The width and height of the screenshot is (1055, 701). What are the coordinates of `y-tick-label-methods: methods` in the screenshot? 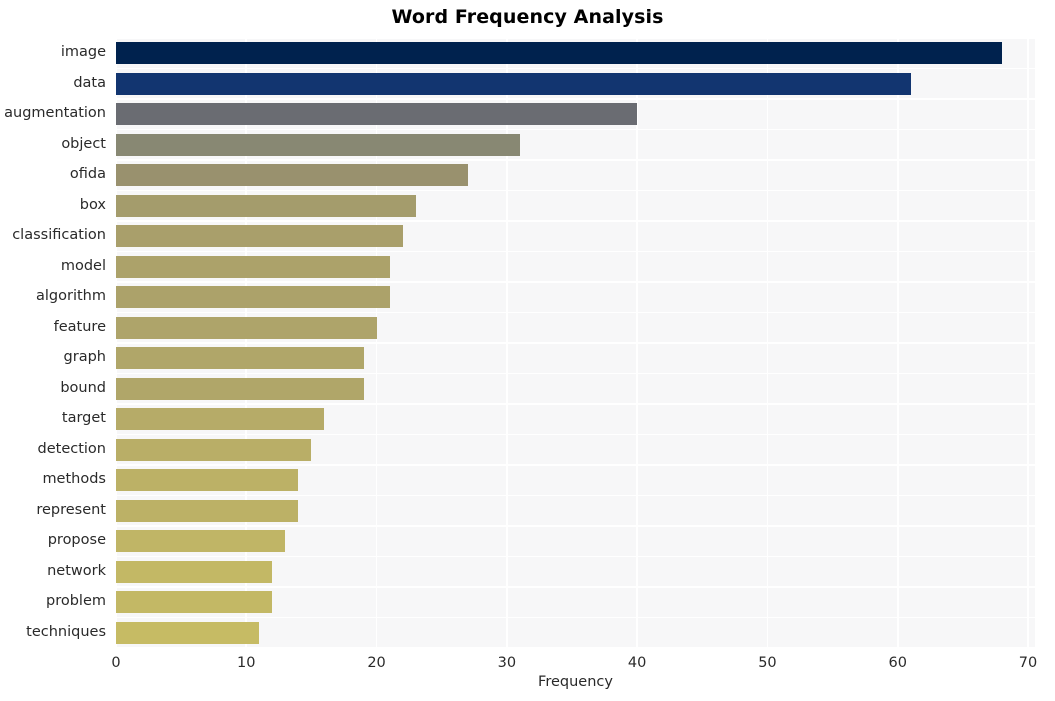 It's located at (74, 479).